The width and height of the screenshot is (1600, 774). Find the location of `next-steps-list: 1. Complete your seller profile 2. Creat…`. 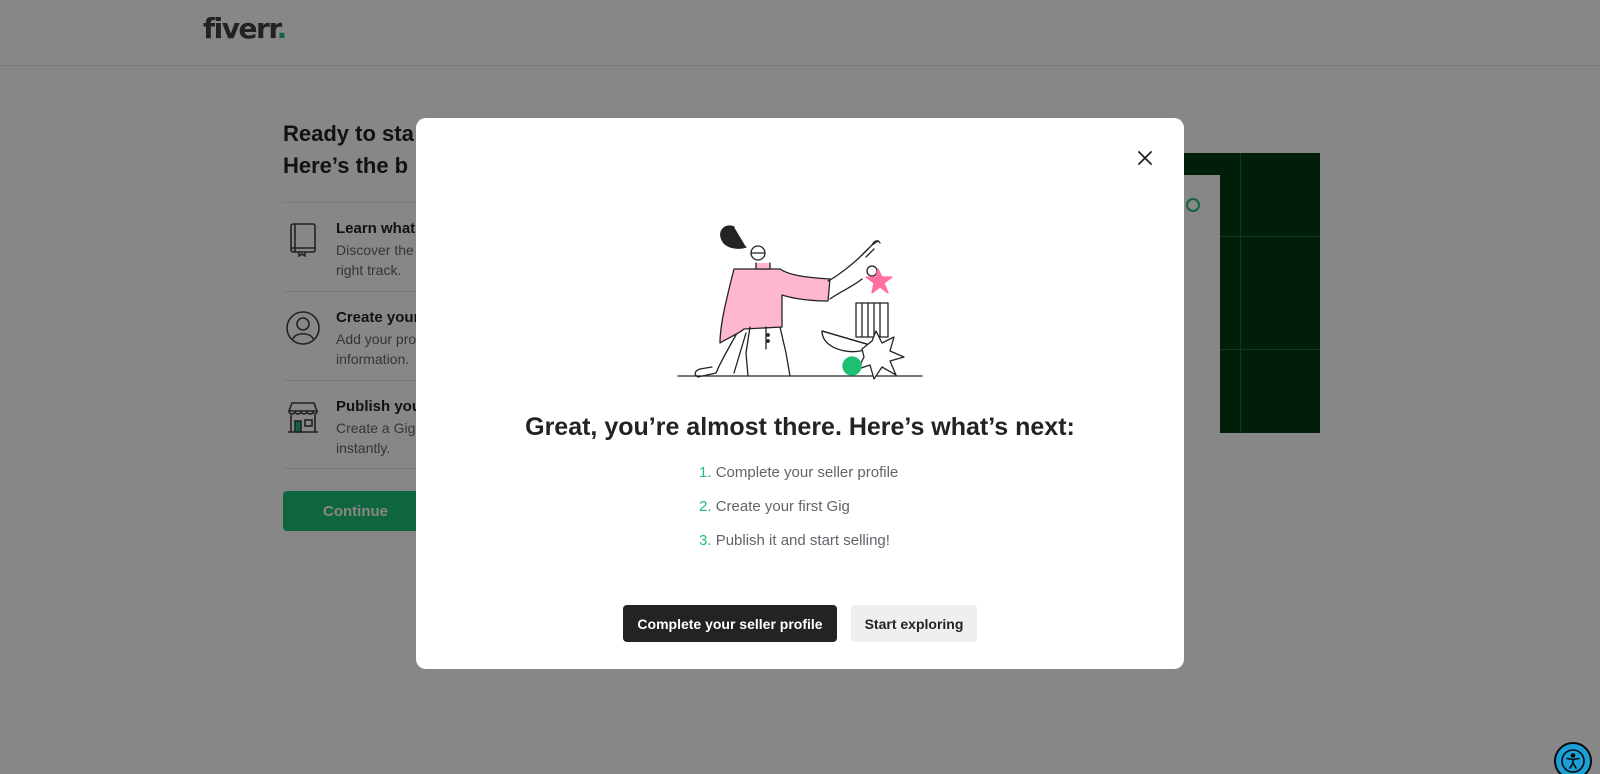

next-steps-list: 1. Complete your seller profile 2. Creat… is located at coordinates (798, 514).